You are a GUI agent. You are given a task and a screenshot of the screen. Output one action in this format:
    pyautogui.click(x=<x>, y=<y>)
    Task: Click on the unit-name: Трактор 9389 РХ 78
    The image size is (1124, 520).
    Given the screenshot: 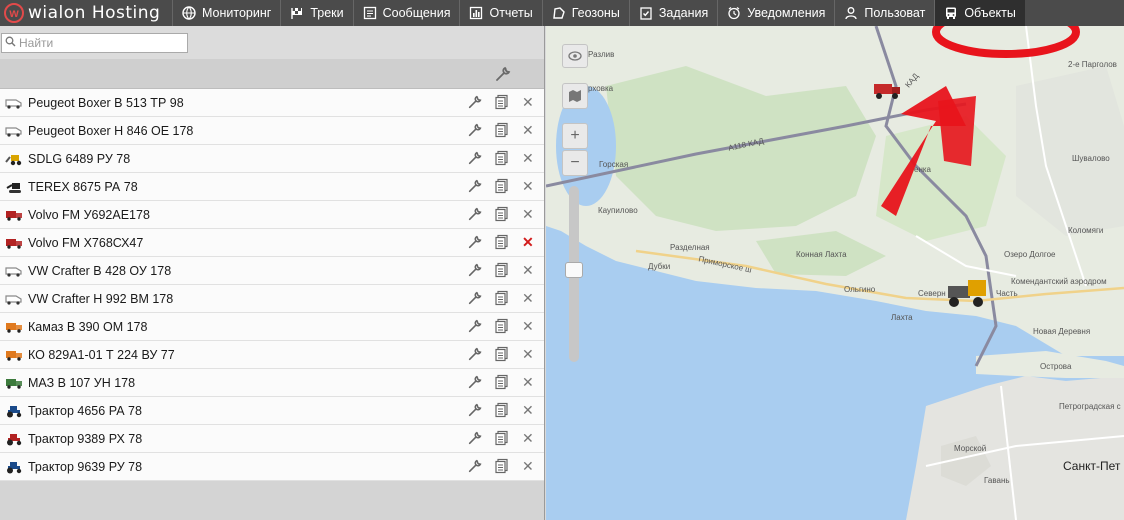 What is the action you would take?
    pyautogui.click(x=85, y=439)
    